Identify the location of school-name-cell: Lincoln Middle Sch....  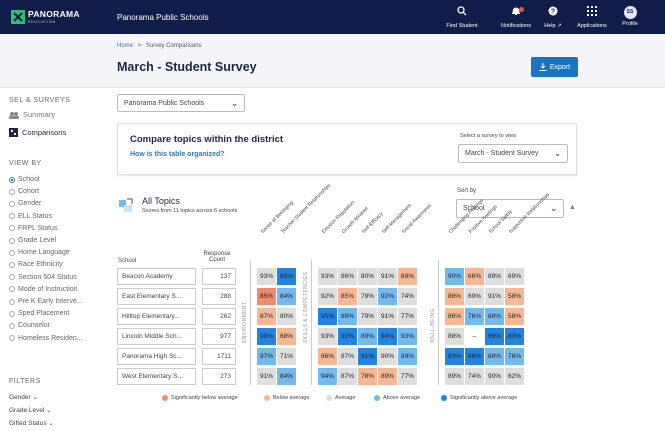
(156, 336).